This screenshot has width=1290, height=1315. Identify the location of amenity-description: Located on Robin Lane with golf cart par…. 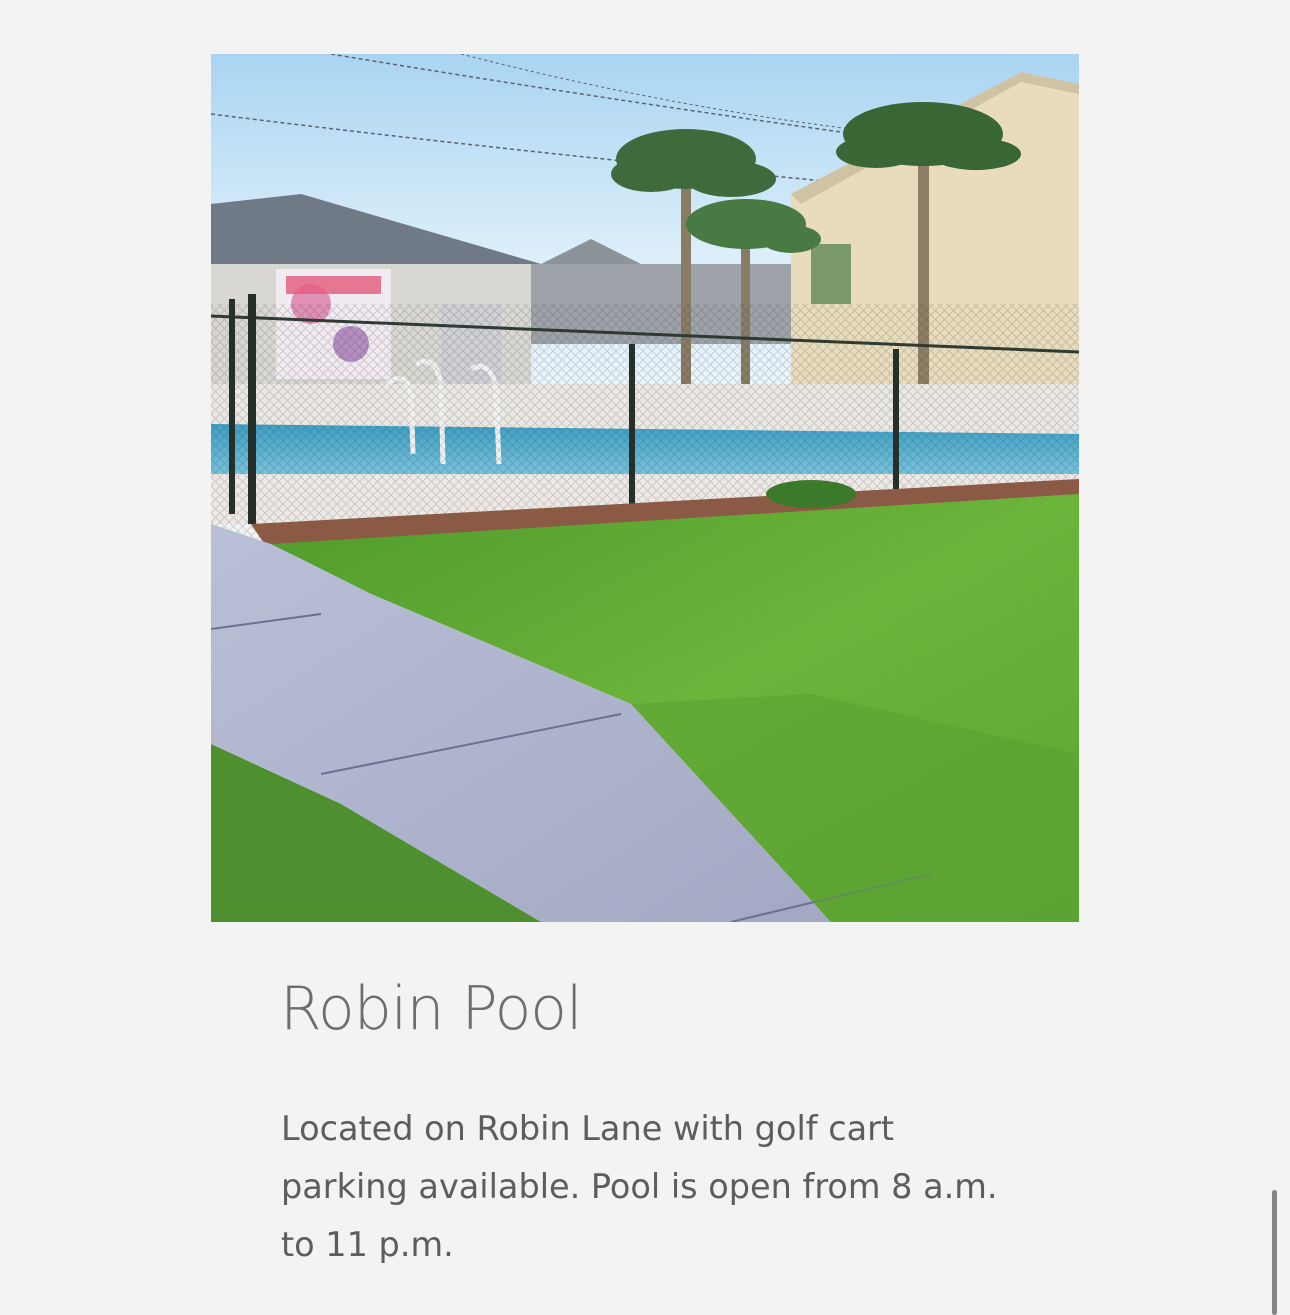
(639, 1186).